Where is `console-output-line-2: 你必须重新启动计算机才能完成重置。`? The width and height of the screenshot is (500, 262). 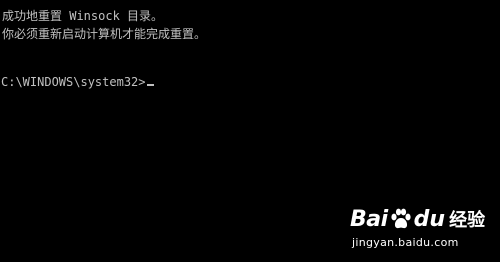 console-output-line-2: 你必须重新启动计算机才能完成重置。 is located at coordinates (104, 34).